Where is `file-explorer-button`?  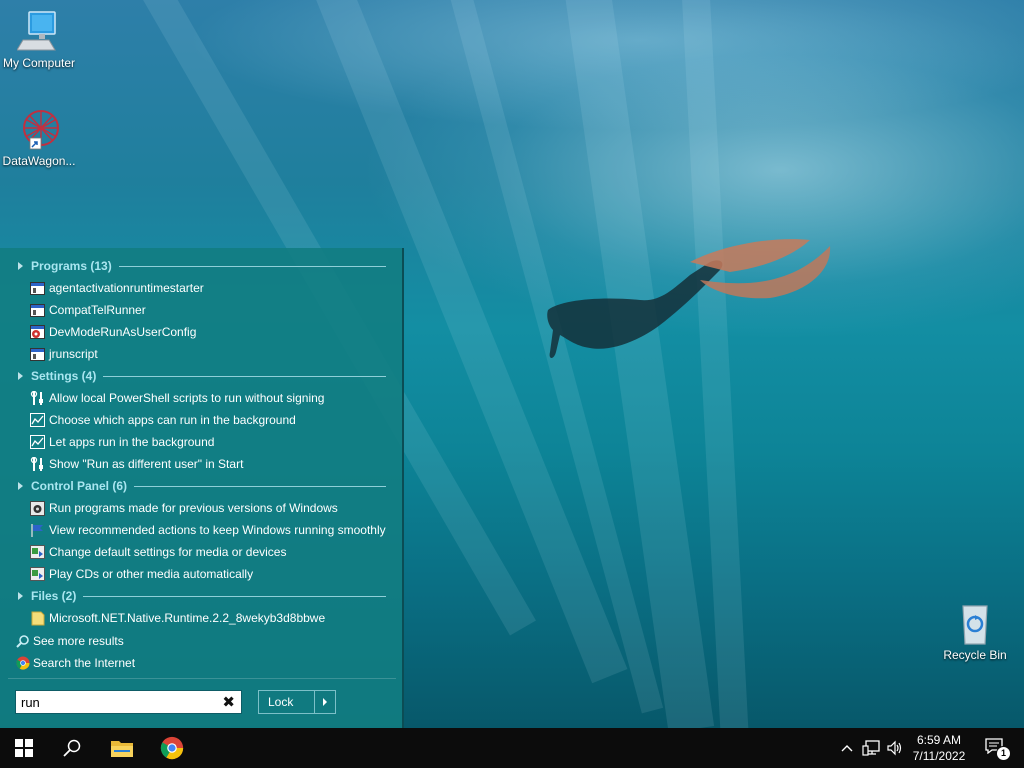 file-explorer-button is located at coordinates (122, 748).